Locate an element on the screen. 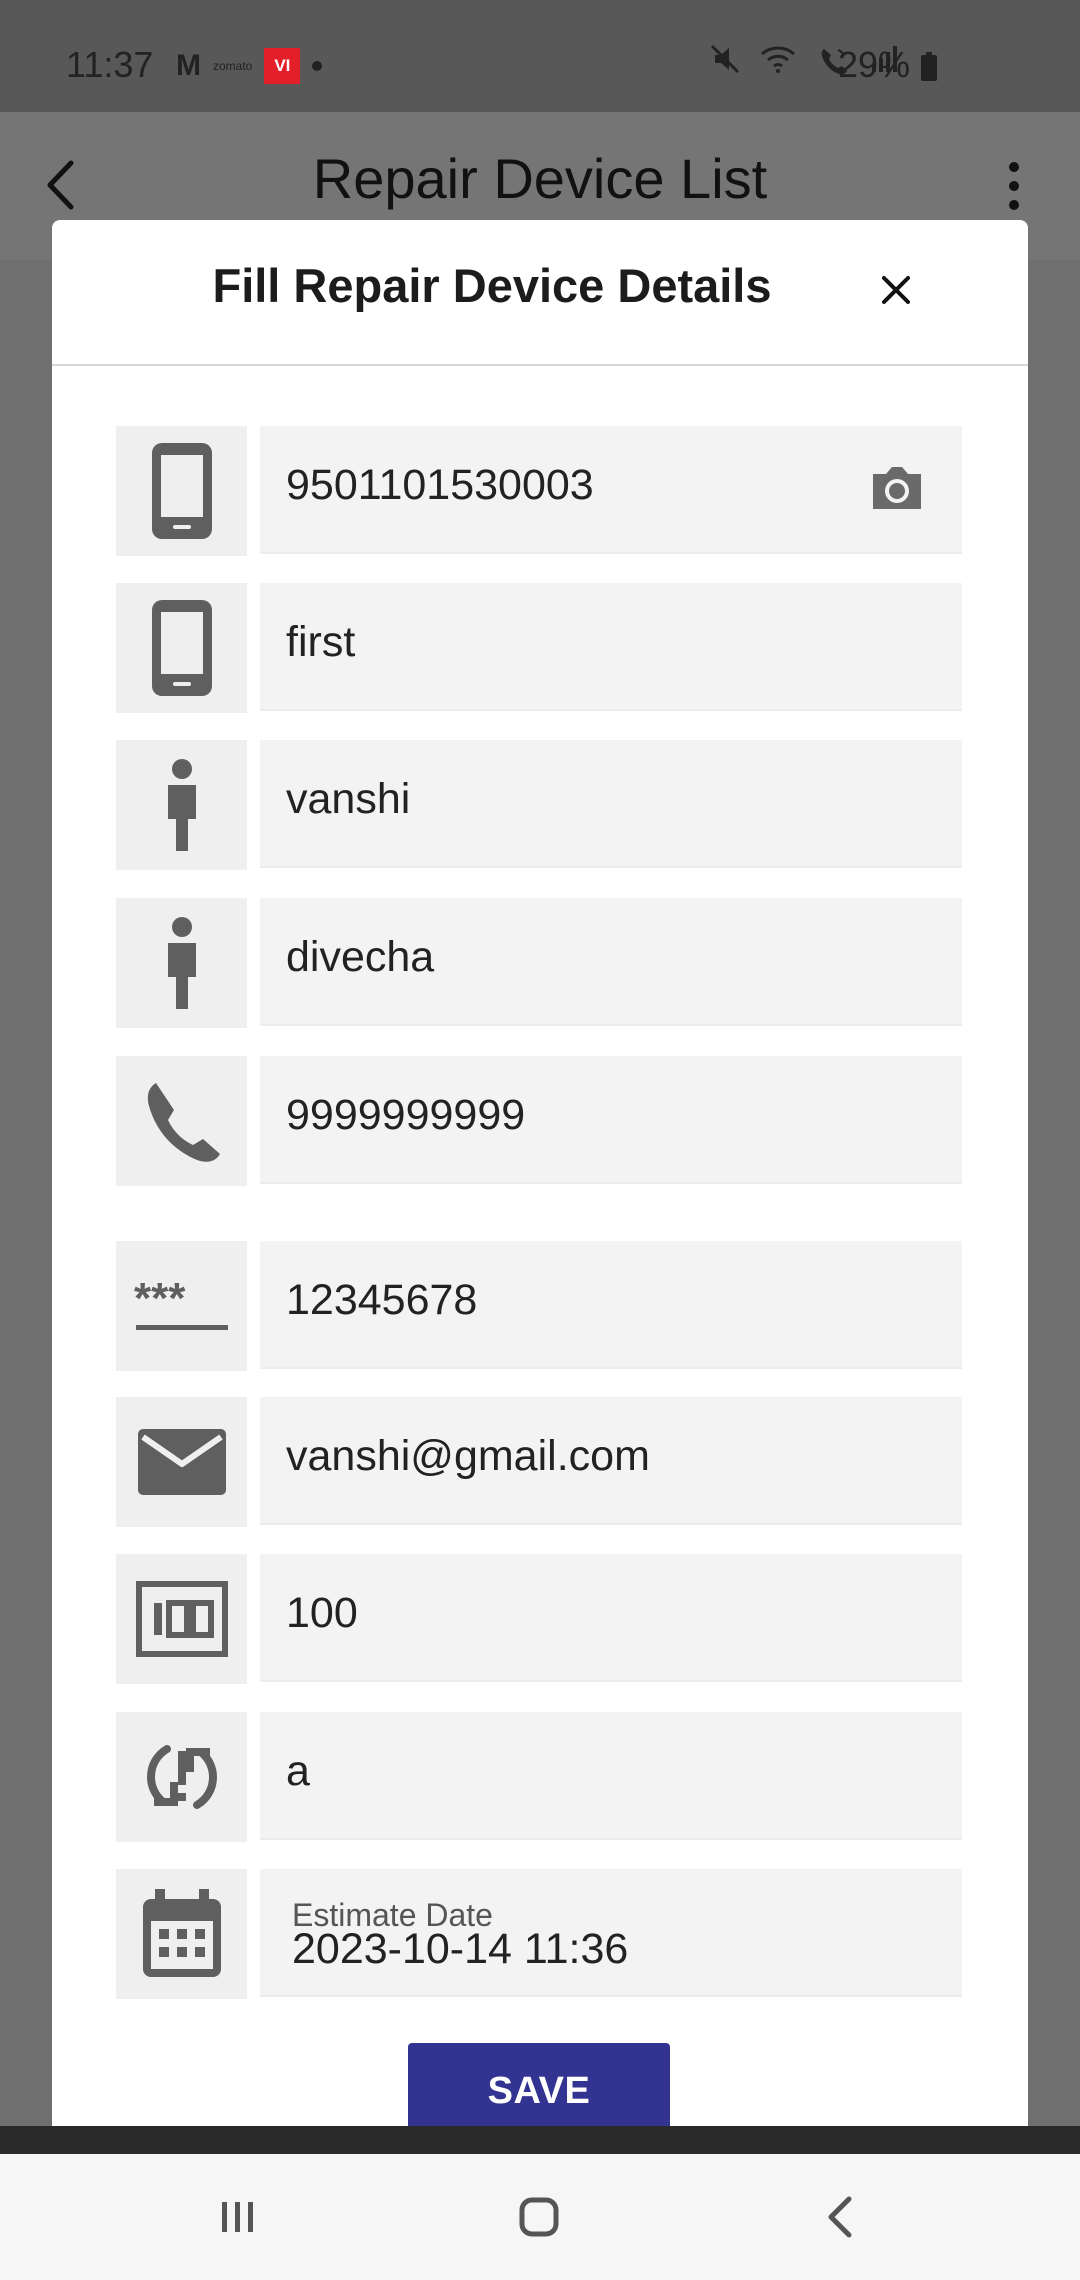 This screenshot has height=2280, width=1080. battery-percentage: 29% is located at coordinates (873, 64).